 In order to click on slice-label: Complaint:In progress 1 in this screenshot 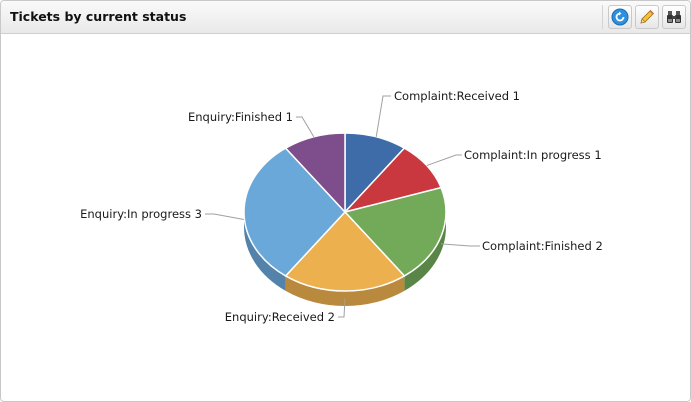, I will do `click(533, 155)`.